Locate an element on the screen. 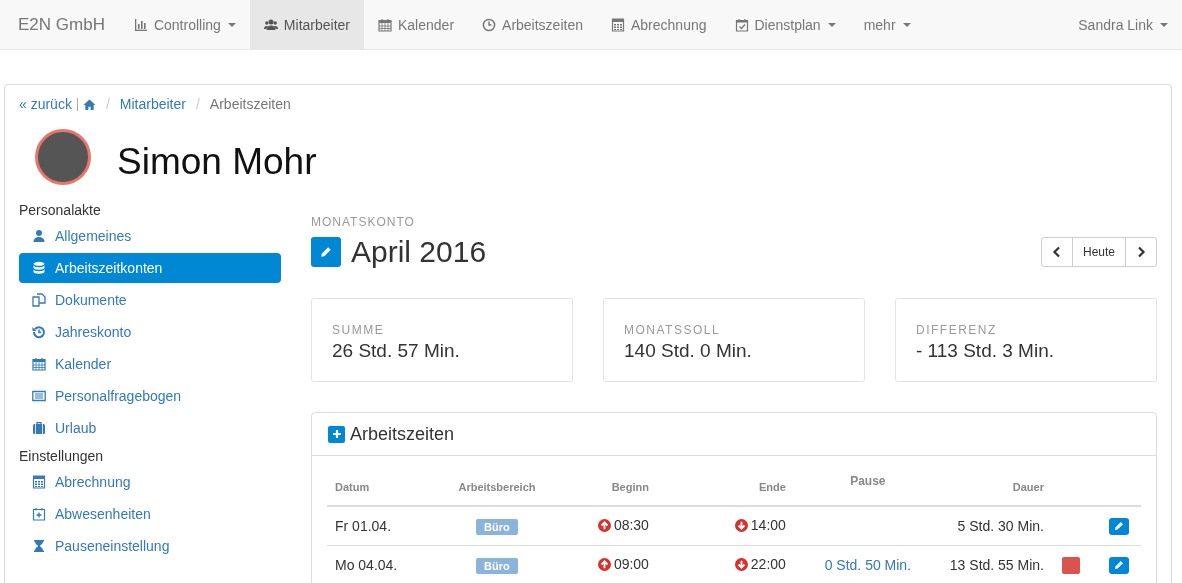  suitcase-icon is located at coordinates (39, 428).